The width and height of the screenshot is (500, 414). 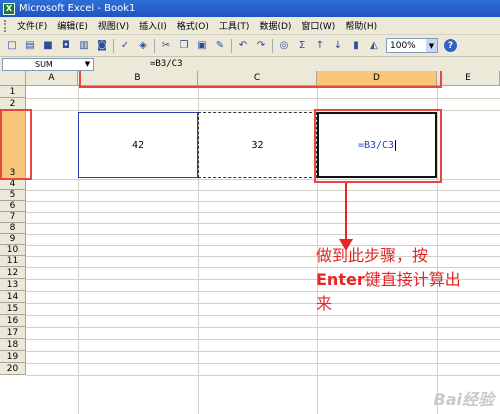 What do you see at coordinates (356, 46) in the screenshot?
I see `chart-wizard-icon: ▮` at bounding box center [356, 46].